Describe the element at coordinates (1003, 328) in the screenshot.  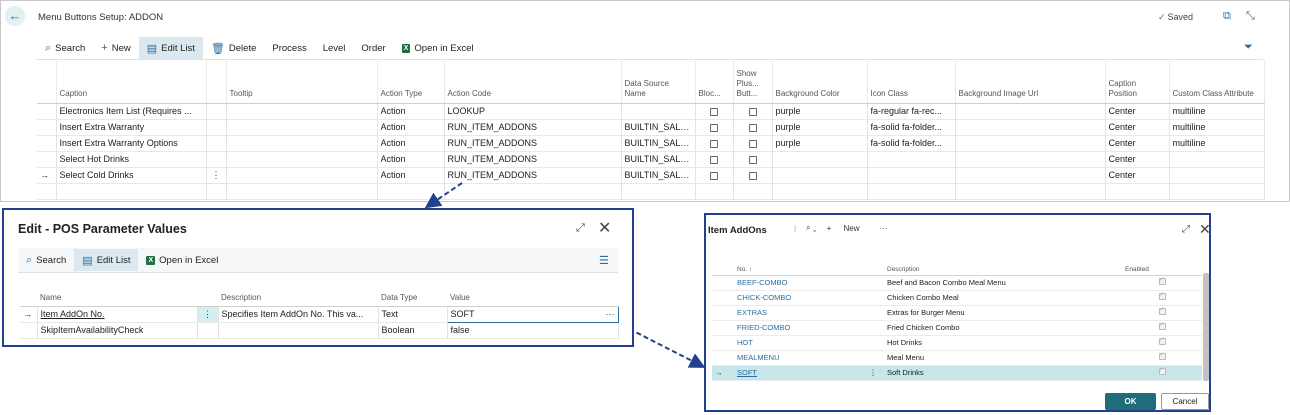
I see `addon-description-cell: Fried Chicken Combo` at that location.